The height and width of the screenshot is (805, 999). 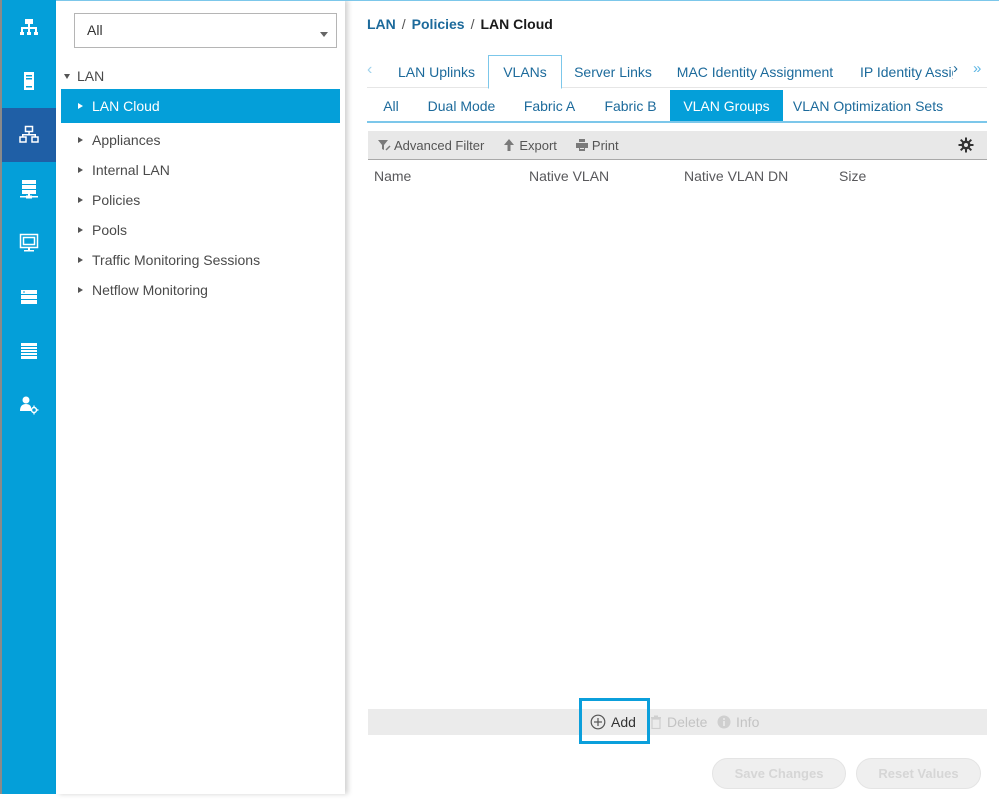 What do you see at coordinates (381, 24) in the screenshot?
I see `breadcrumb-lan: LAN` at bounding box center [381, 24].